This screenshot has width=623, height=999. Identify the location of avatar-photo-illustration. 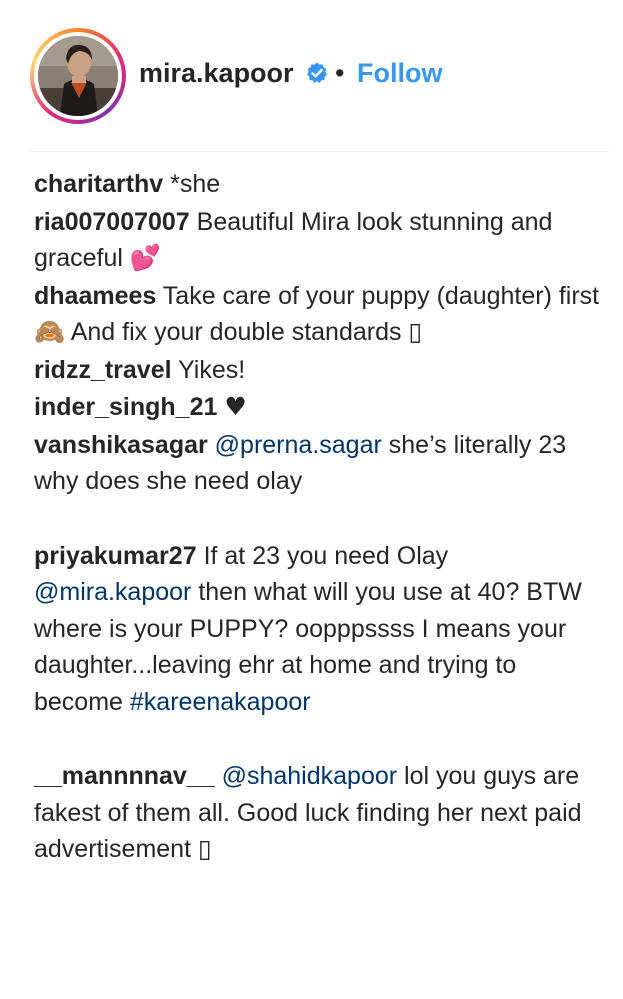
(78, 76).